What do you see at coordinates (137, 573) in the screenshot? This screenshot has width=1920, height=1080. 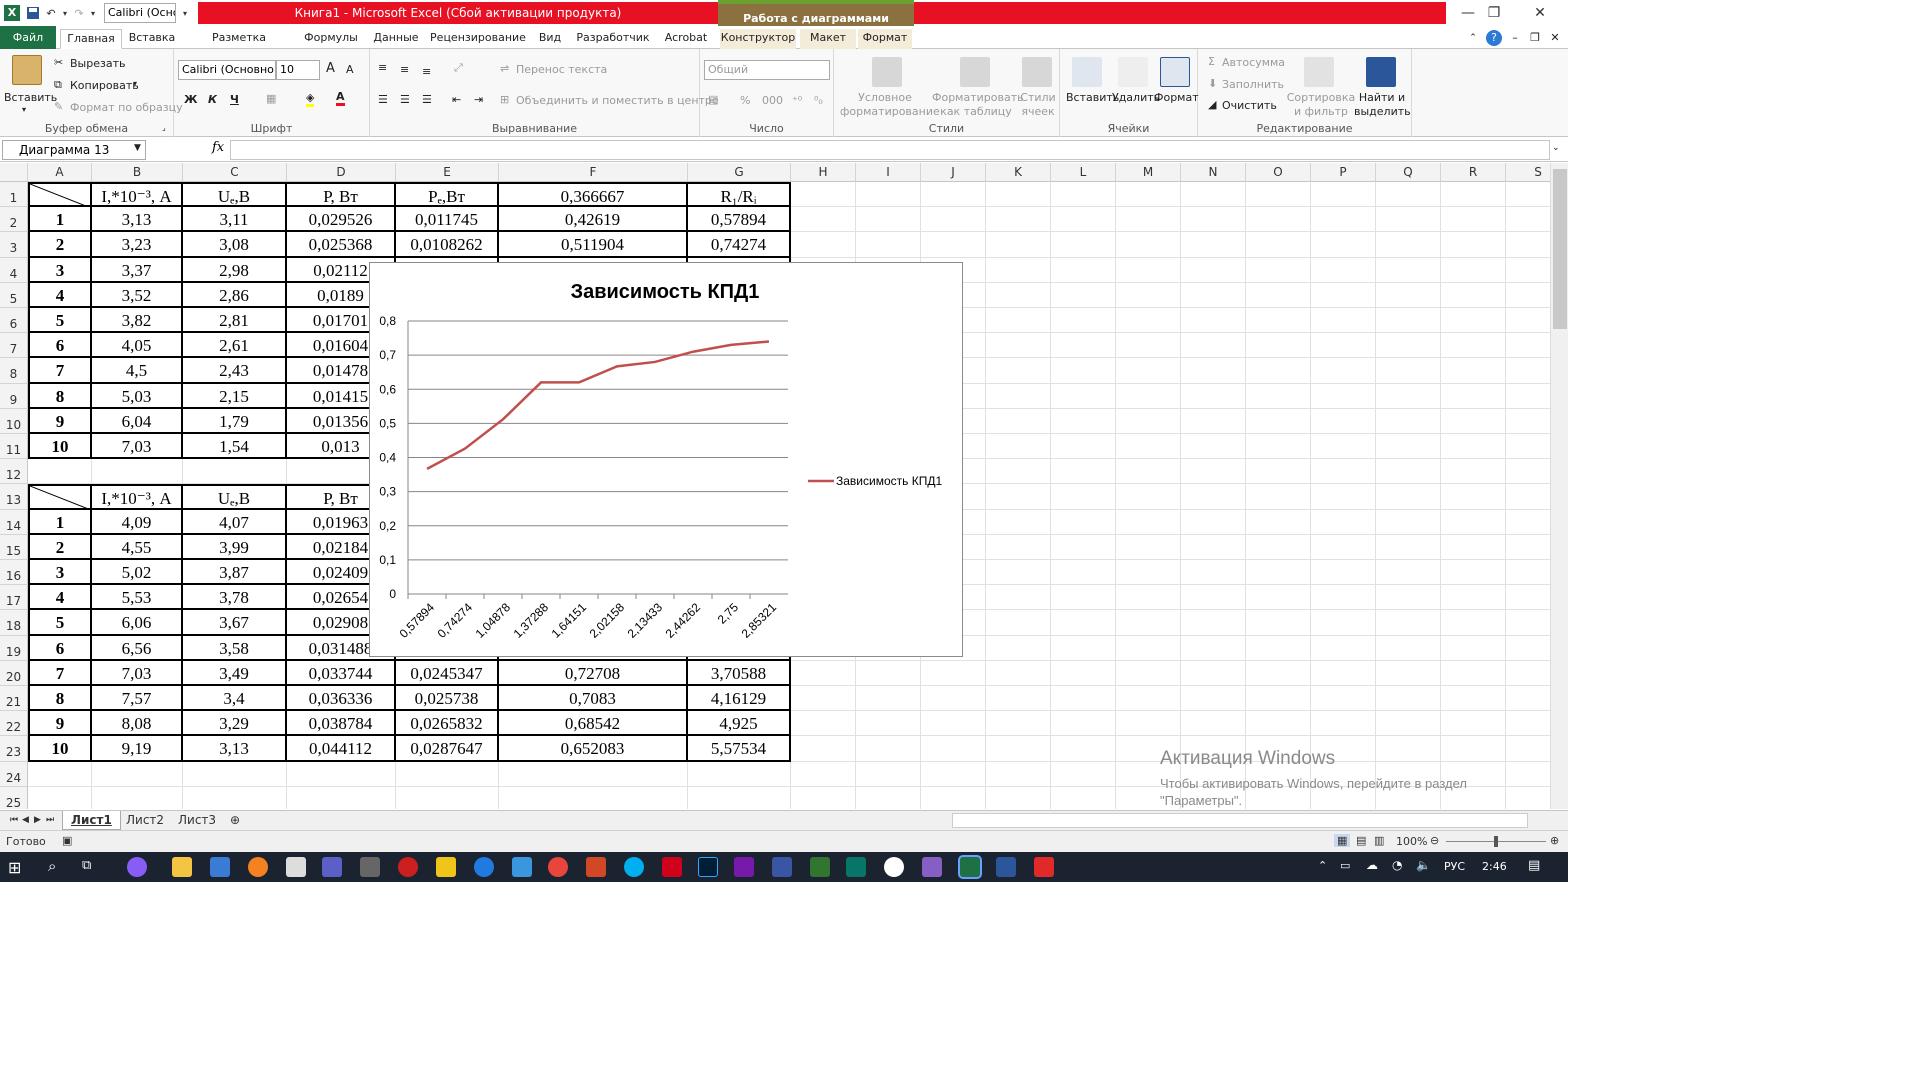 I see `table-cell: 5,02` at bounding box center [137, 573].